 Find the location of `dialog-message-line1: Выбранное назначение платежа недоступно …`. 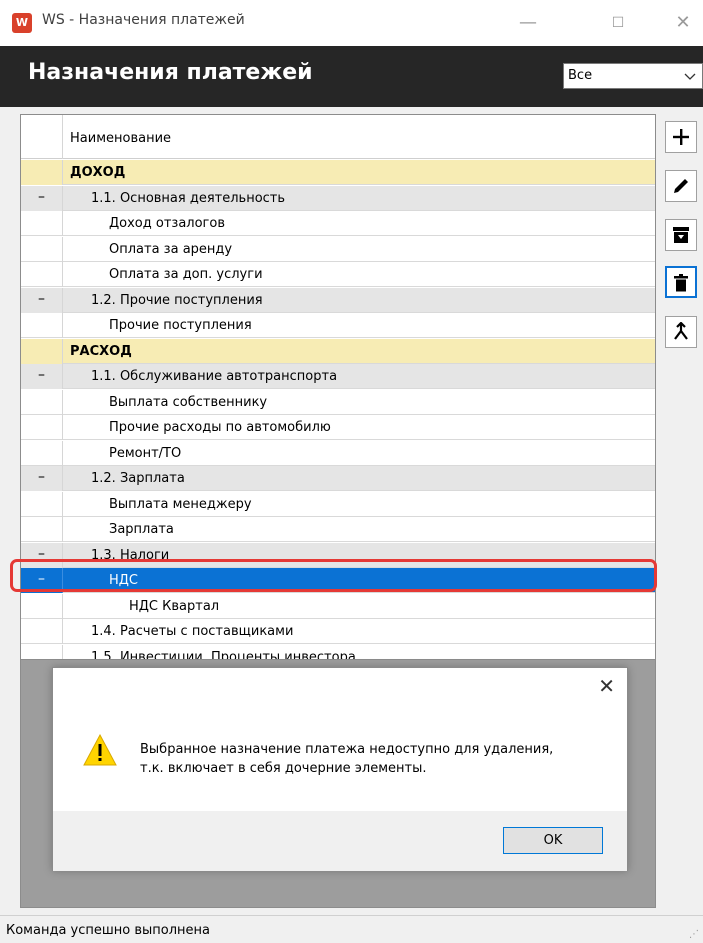

dialog-message-line1: Выбранное назначение платежа недоступно … is located at coordinates (347, 749).